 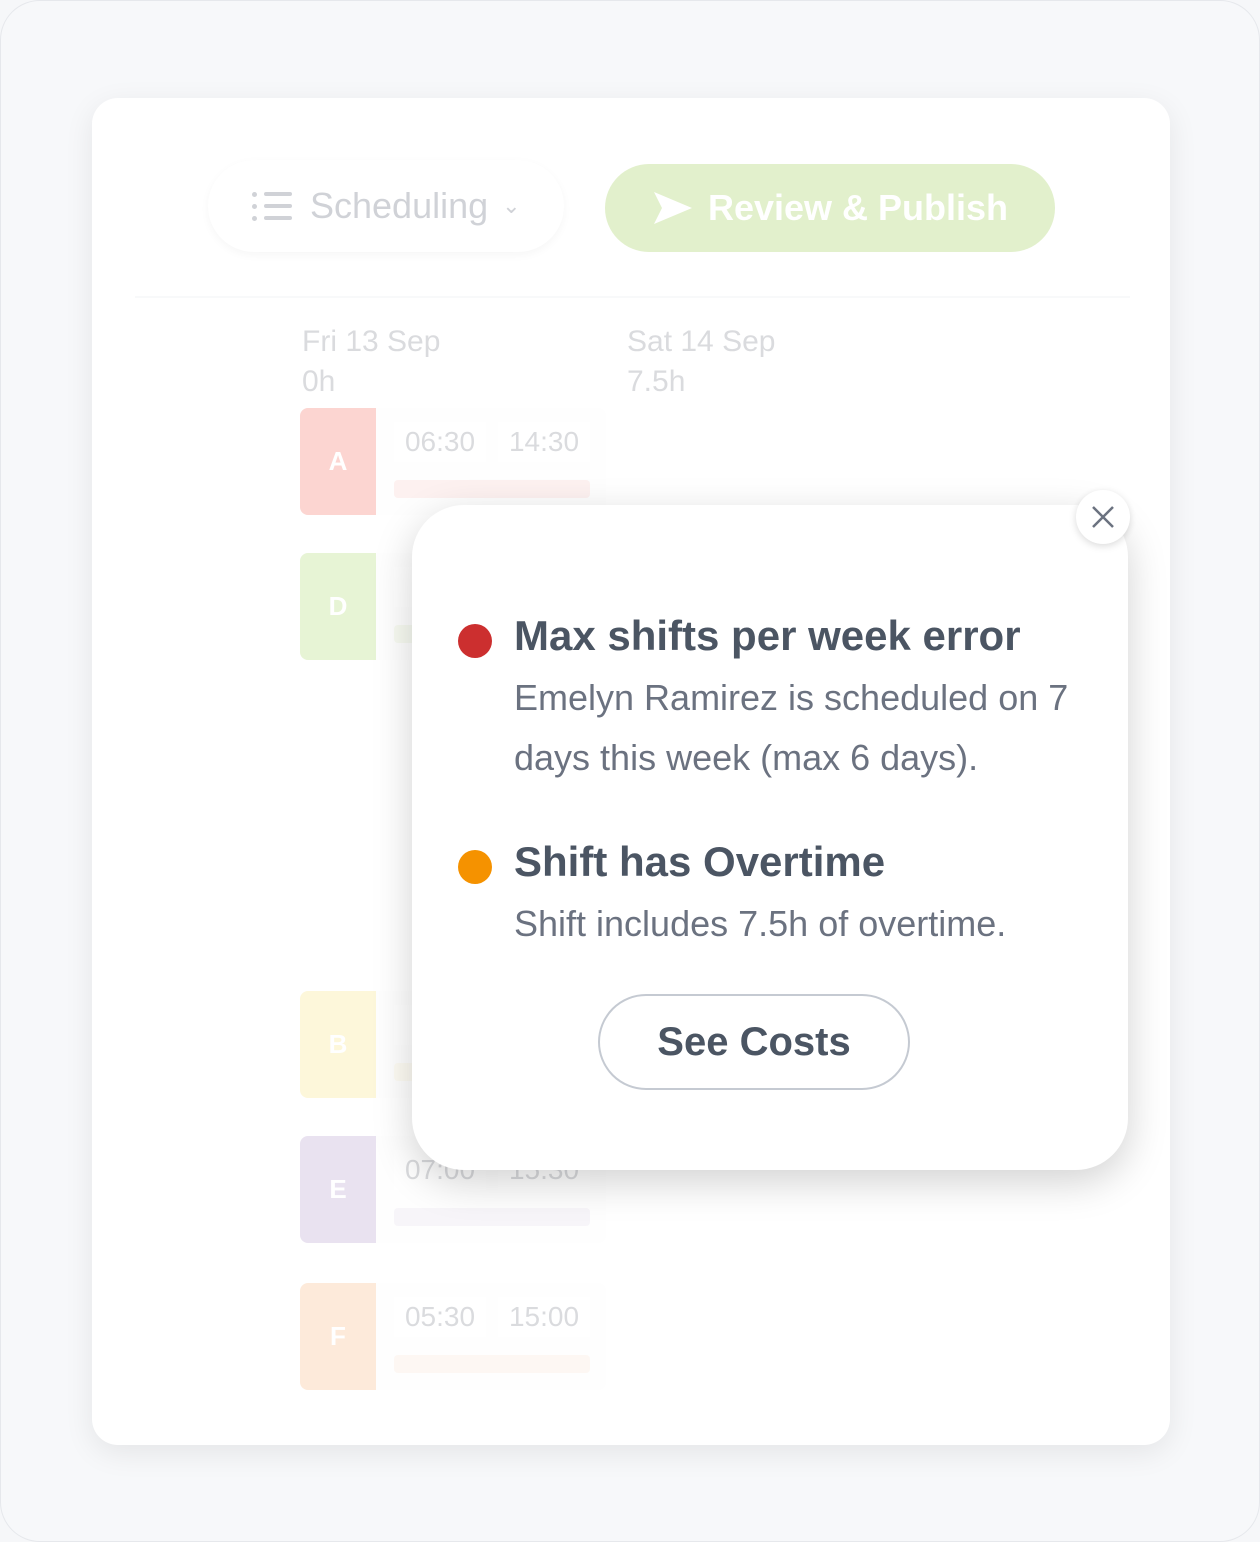 What do you see at coordinates (701, 341) in the screenshot?
I see `day-date: Sat 14 Sep` at bounding box center [701, 341].